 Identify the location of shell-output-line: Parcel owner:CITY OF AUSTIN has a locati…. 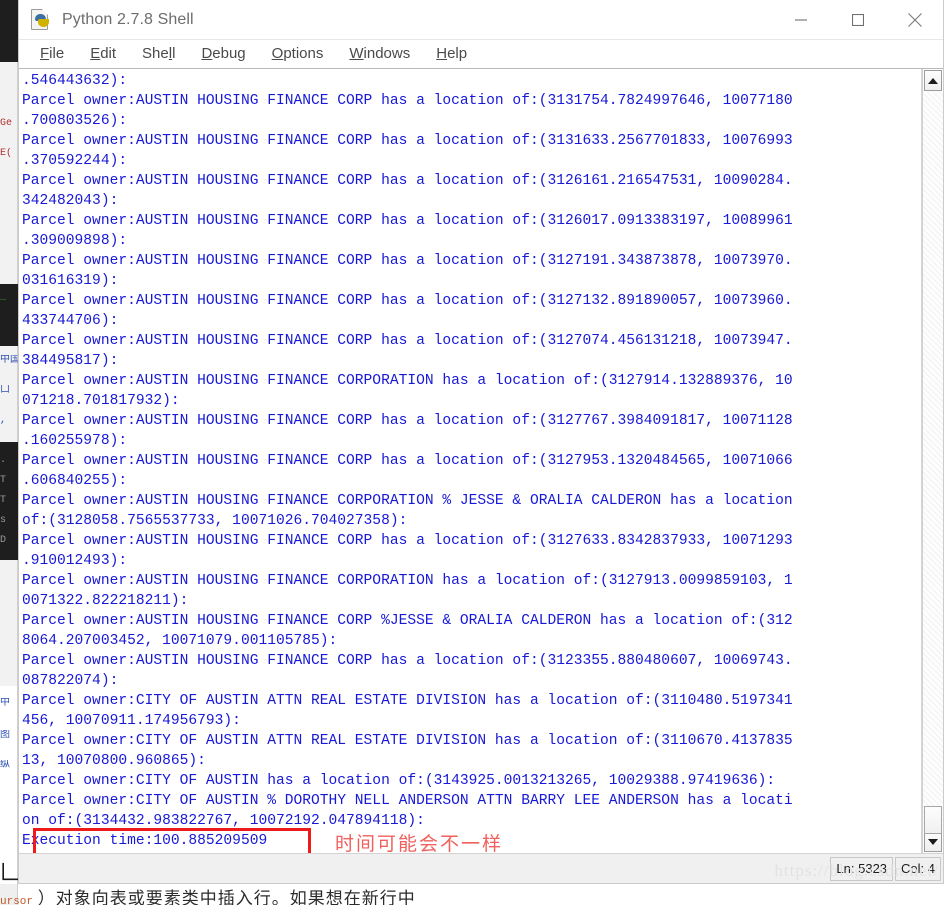
(399, 781).